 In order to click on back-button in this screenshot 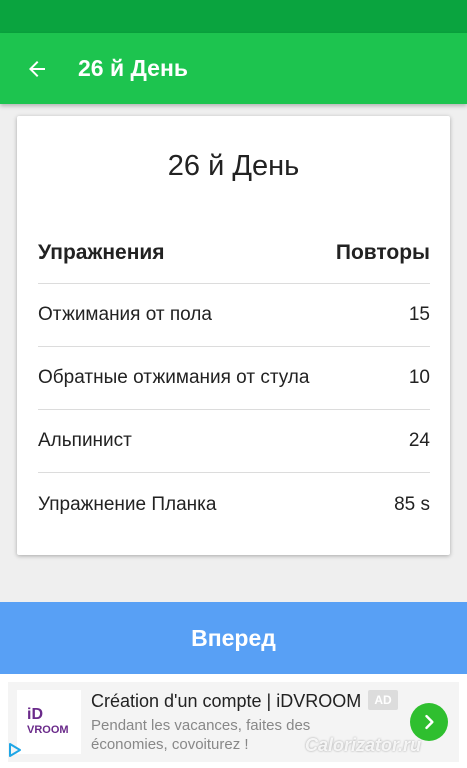, I will do `click(37, 68)`.